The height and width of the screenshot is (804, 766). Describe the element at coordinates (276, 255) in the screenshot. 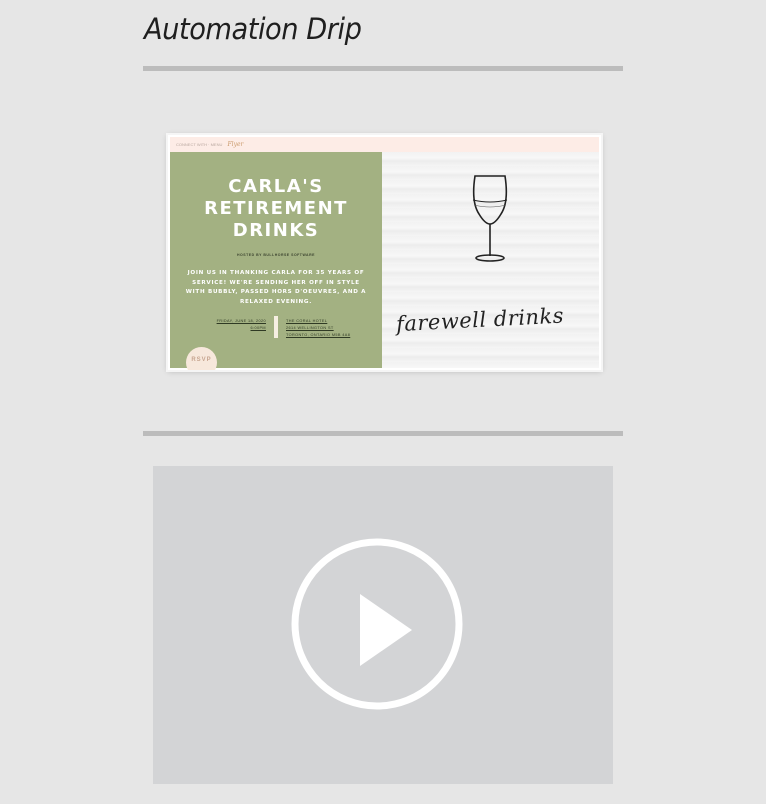

I see `hosted-by-text: HOSTED BY BULLHORSE SOFTWARE` at that location.